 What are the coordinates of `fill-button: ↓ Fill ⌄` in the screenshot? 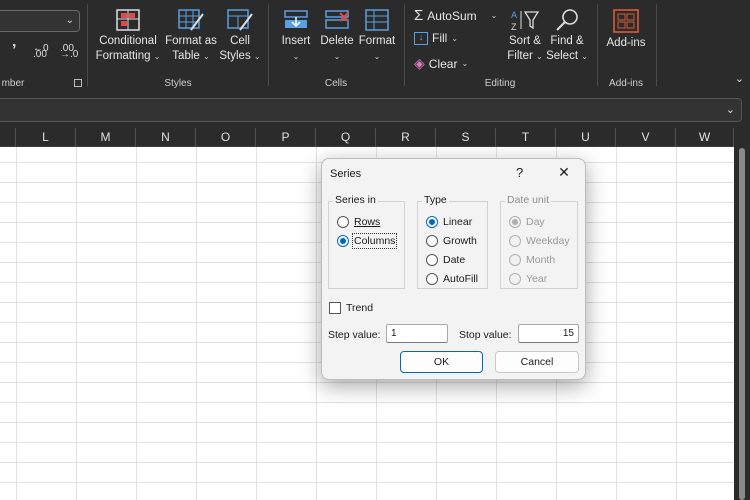 It's located at (436, 38).